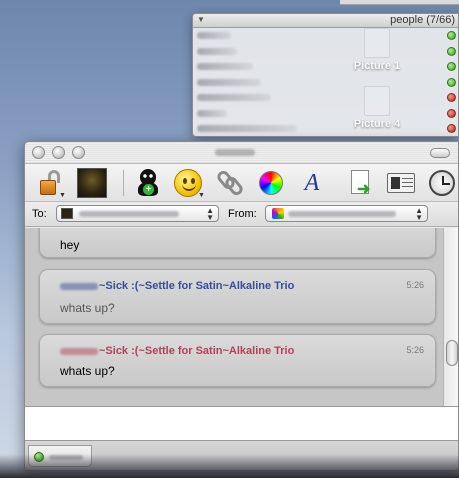  Describe the element at coordinates (440, 153) in the screenshot. I see `toolbar-toggle-button` at that location.